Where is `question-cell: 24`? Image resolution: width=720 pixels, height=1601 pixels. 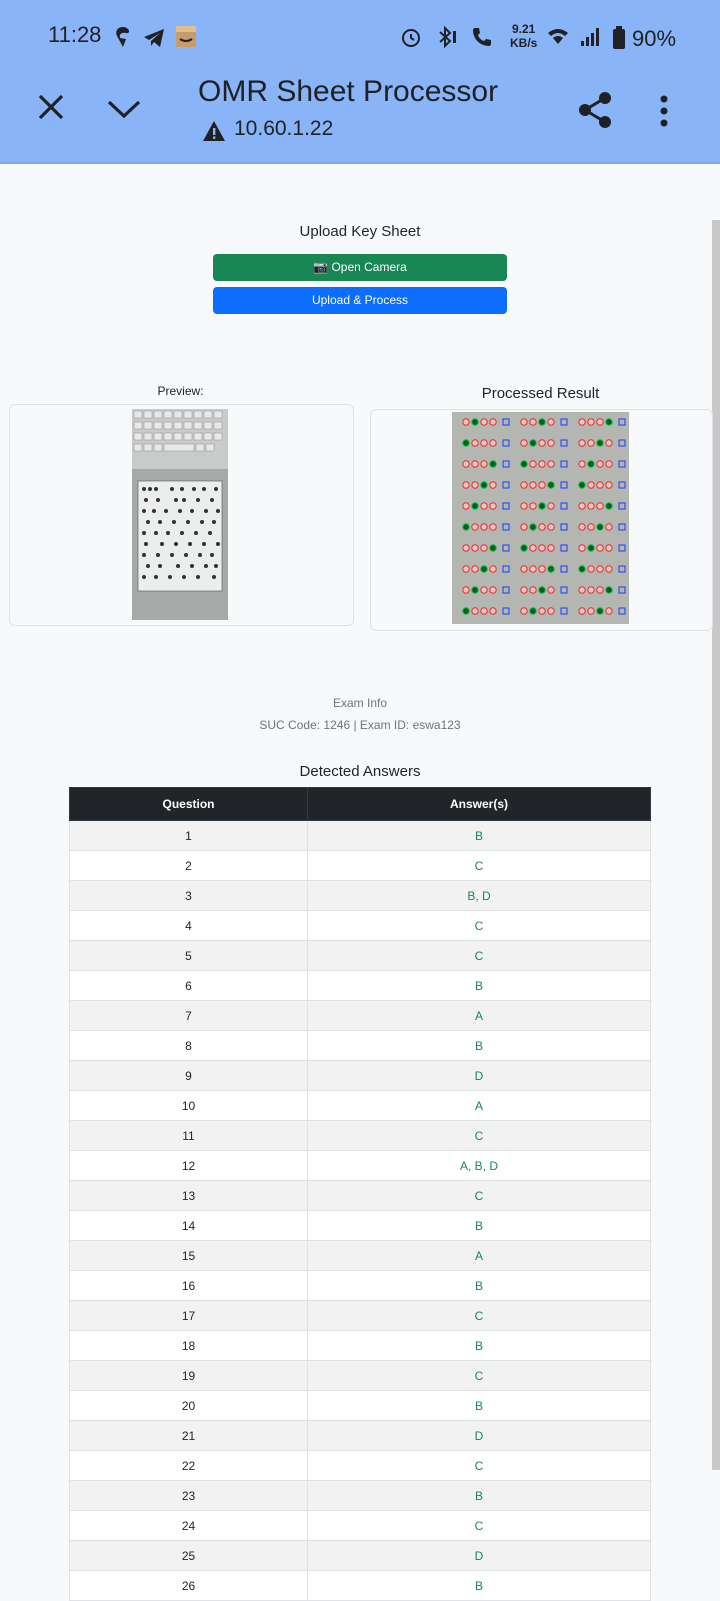 question-cell: 24 is located at coordinates (188, 1525).